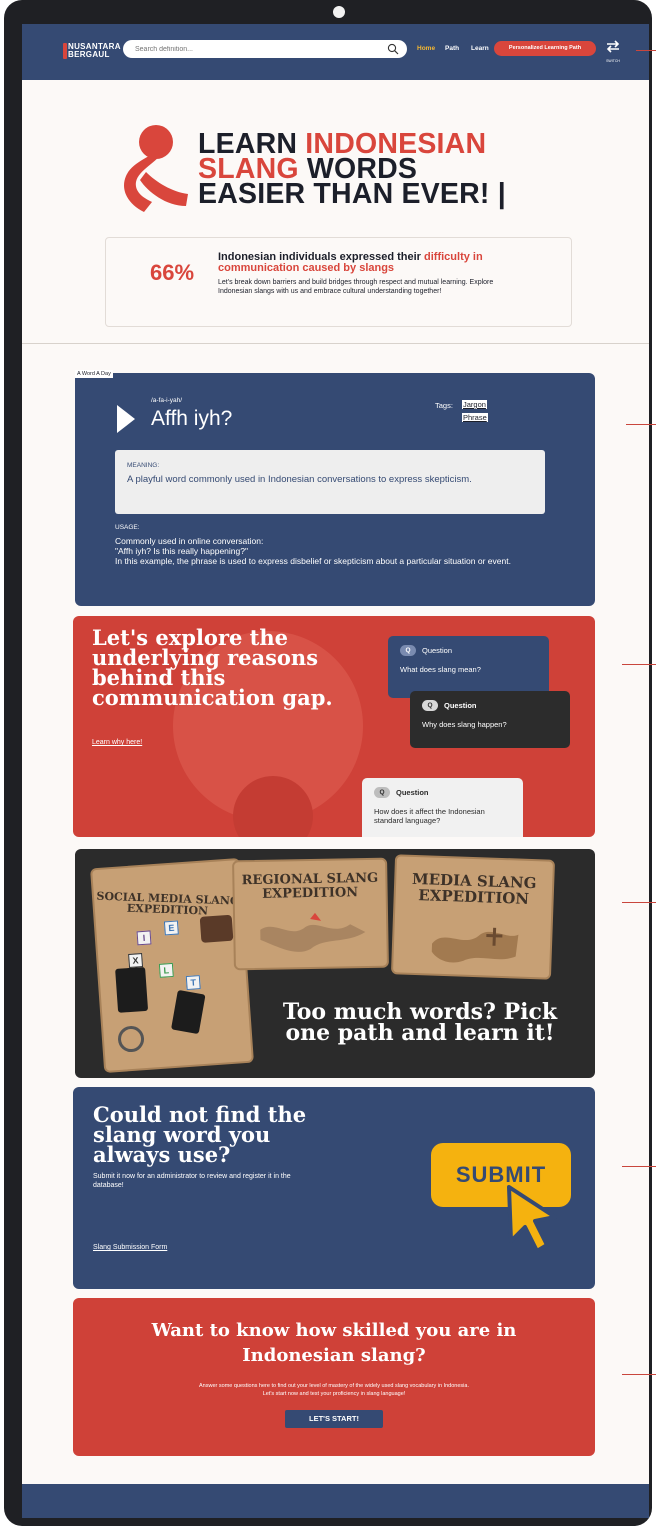 Image resolution: width=656 pixels, height=1526 pixels. What do you see at coordinates (181, 551) in the screenshot?
I see `usage-line-2: "Affh iyh? Is this really happening?"` at bounding box center [181, 551].